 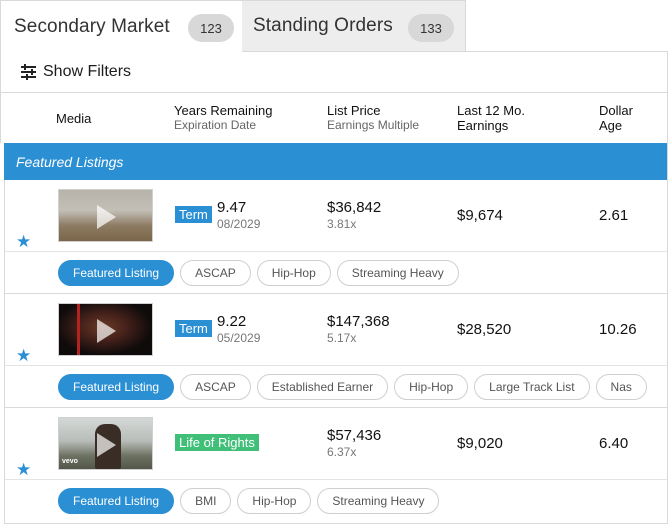 I want to click on earnings-multiple: 5.17x, so click(x=342, y=338).